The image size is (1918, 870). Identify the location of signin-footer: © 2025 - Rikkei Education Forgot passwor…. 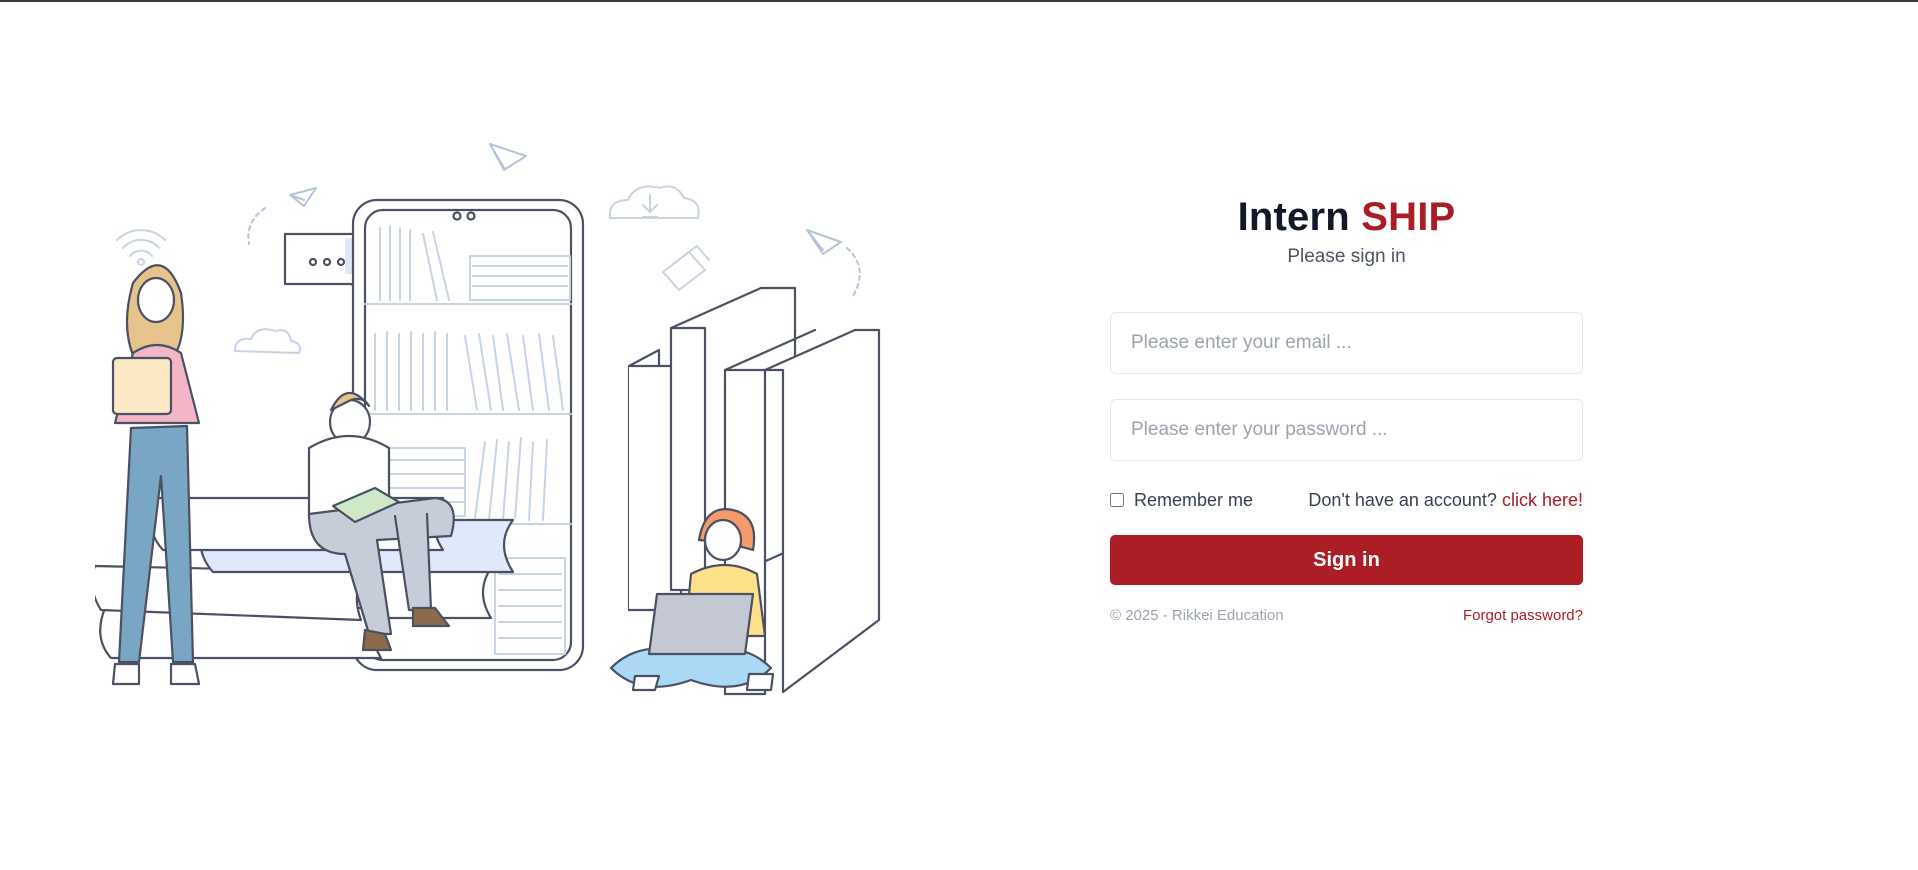
(1346, 615).